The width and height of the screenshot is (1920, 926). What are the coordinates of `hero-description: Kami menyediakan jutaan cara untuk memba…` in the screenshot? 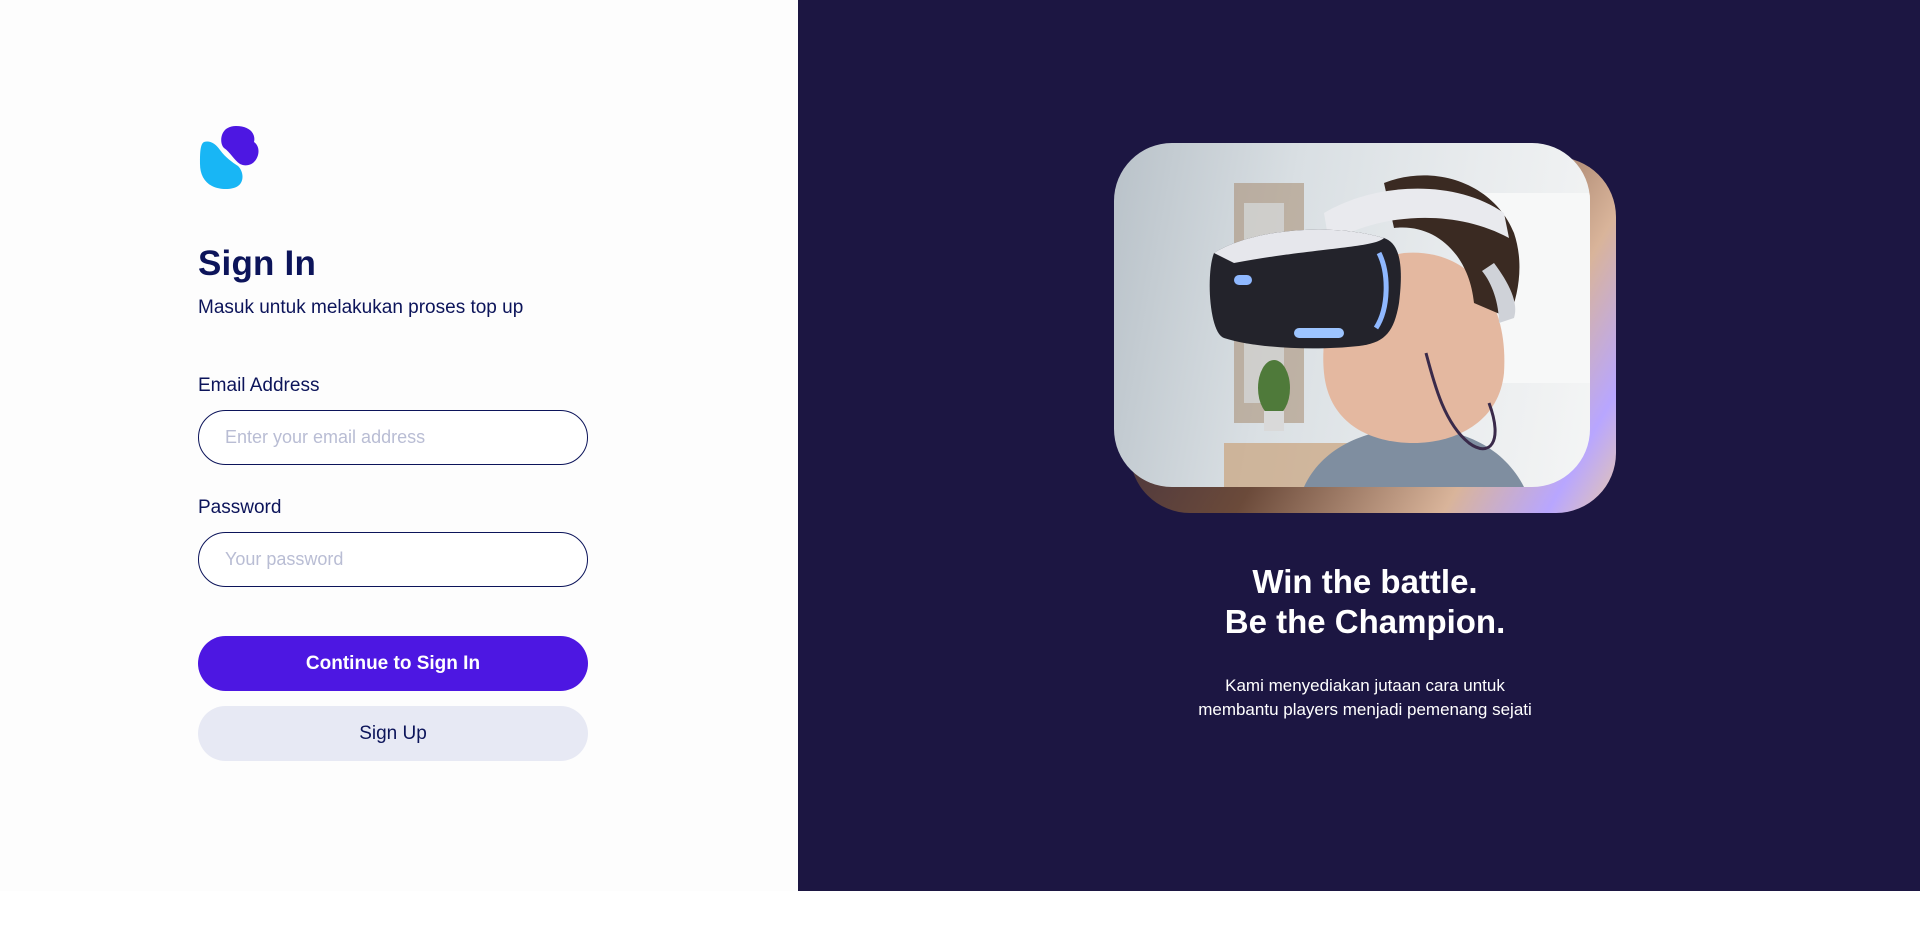 It's located at (1365, 697).